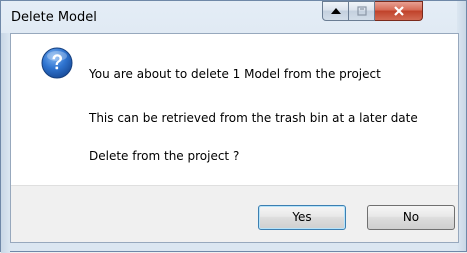 This screenshot has height=253, width=467. I want to click on close-icon, so click(398, 11).